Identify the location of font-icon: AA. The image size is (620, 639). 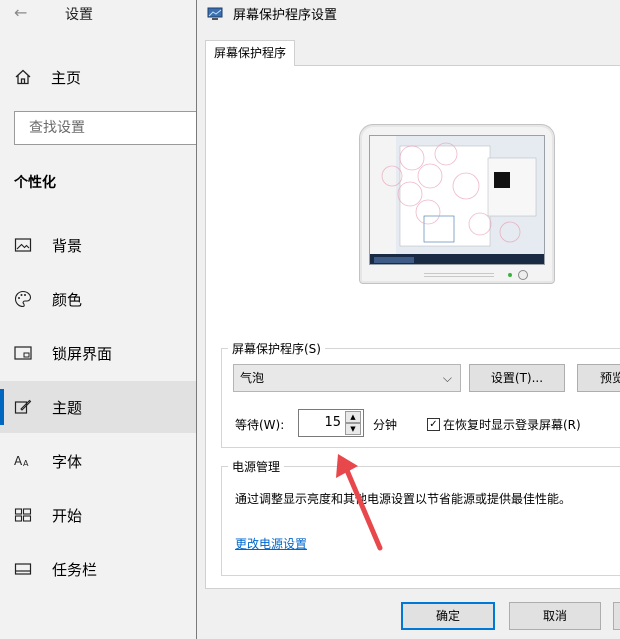
(23, 461).